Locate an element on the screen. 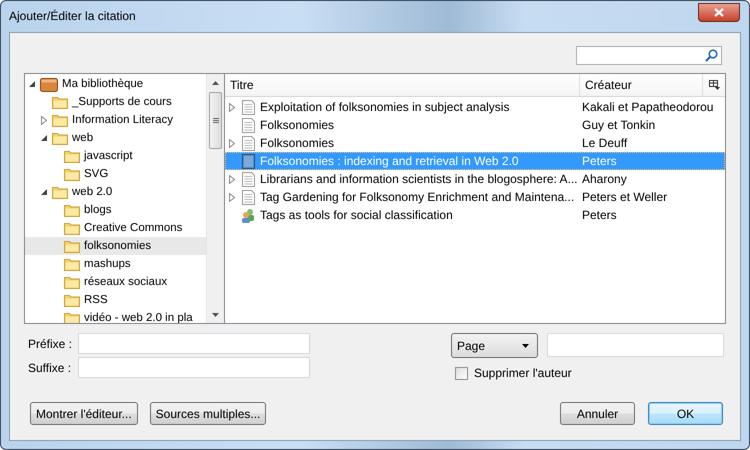 This screenshot has height=450, width=750. tree-item: RSS is located at coordinates (115, 300).